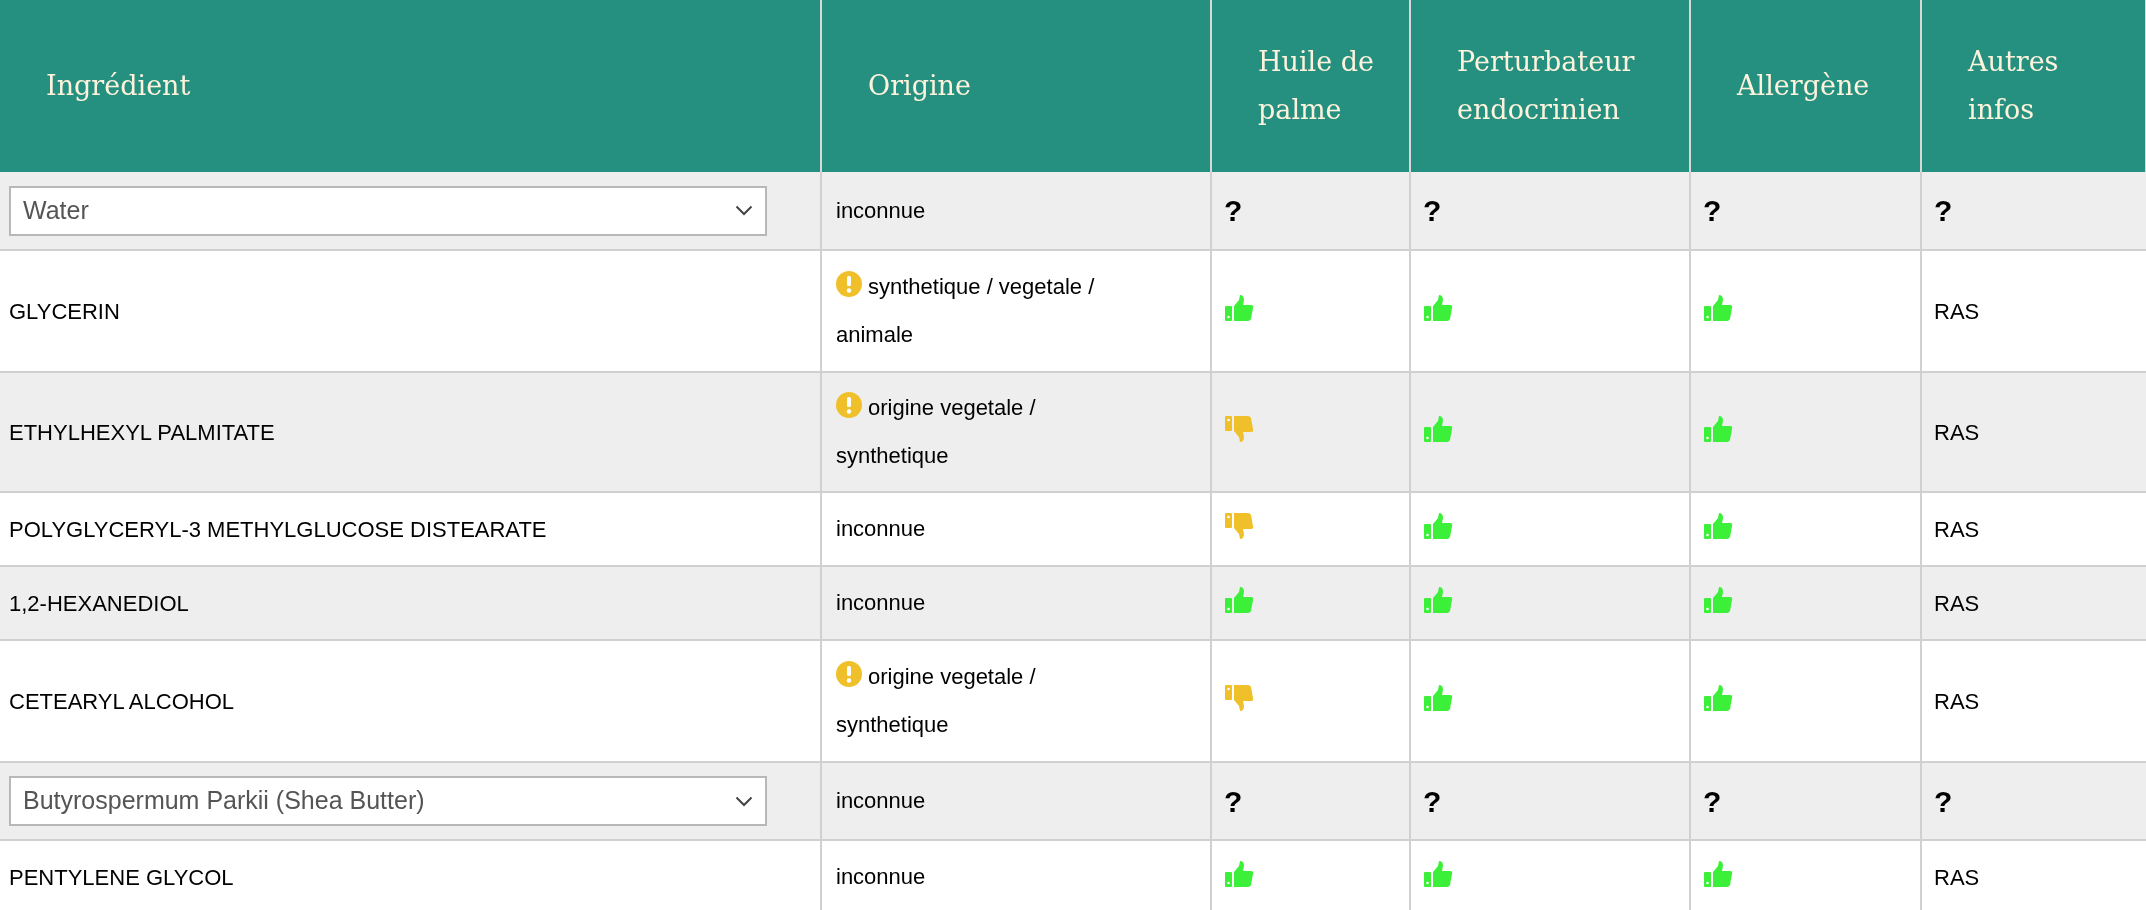  Describe the element at coordinates (1546, 86) in the screenshot. I see `column-header: Perturbateur endocrinien` at that location.